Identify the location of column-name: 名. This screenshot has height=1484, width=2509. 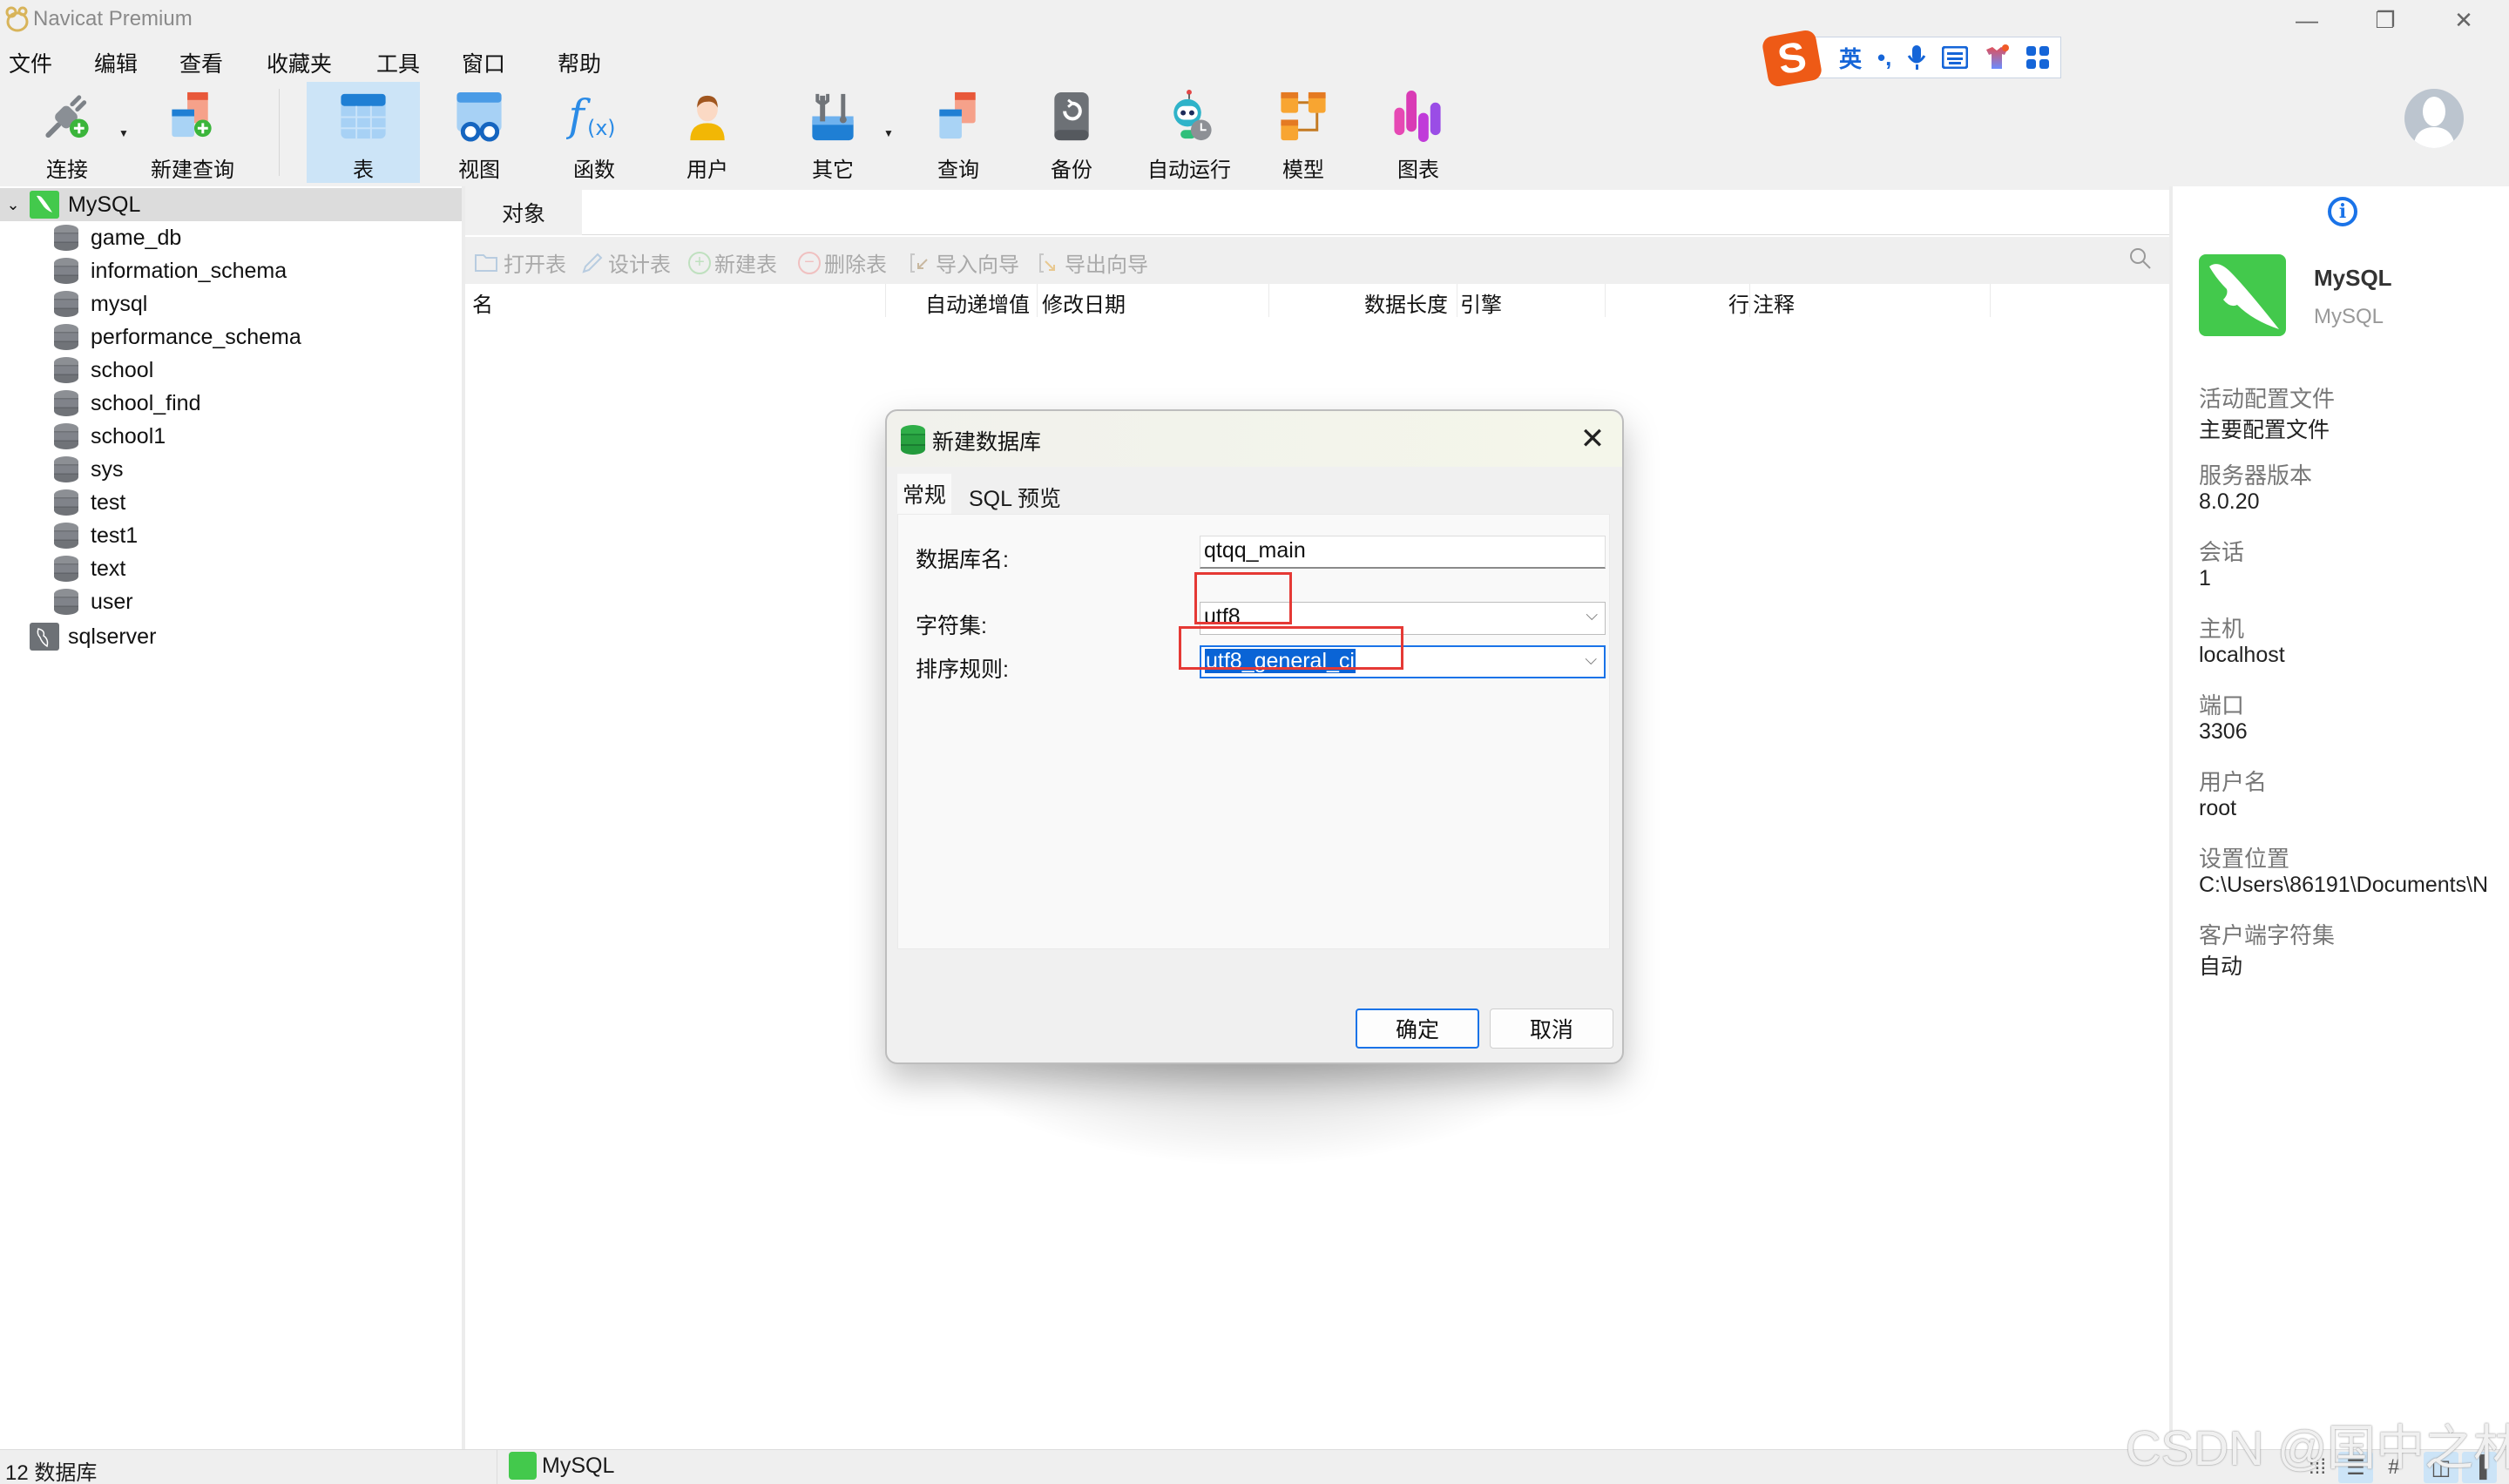
(482, 302).